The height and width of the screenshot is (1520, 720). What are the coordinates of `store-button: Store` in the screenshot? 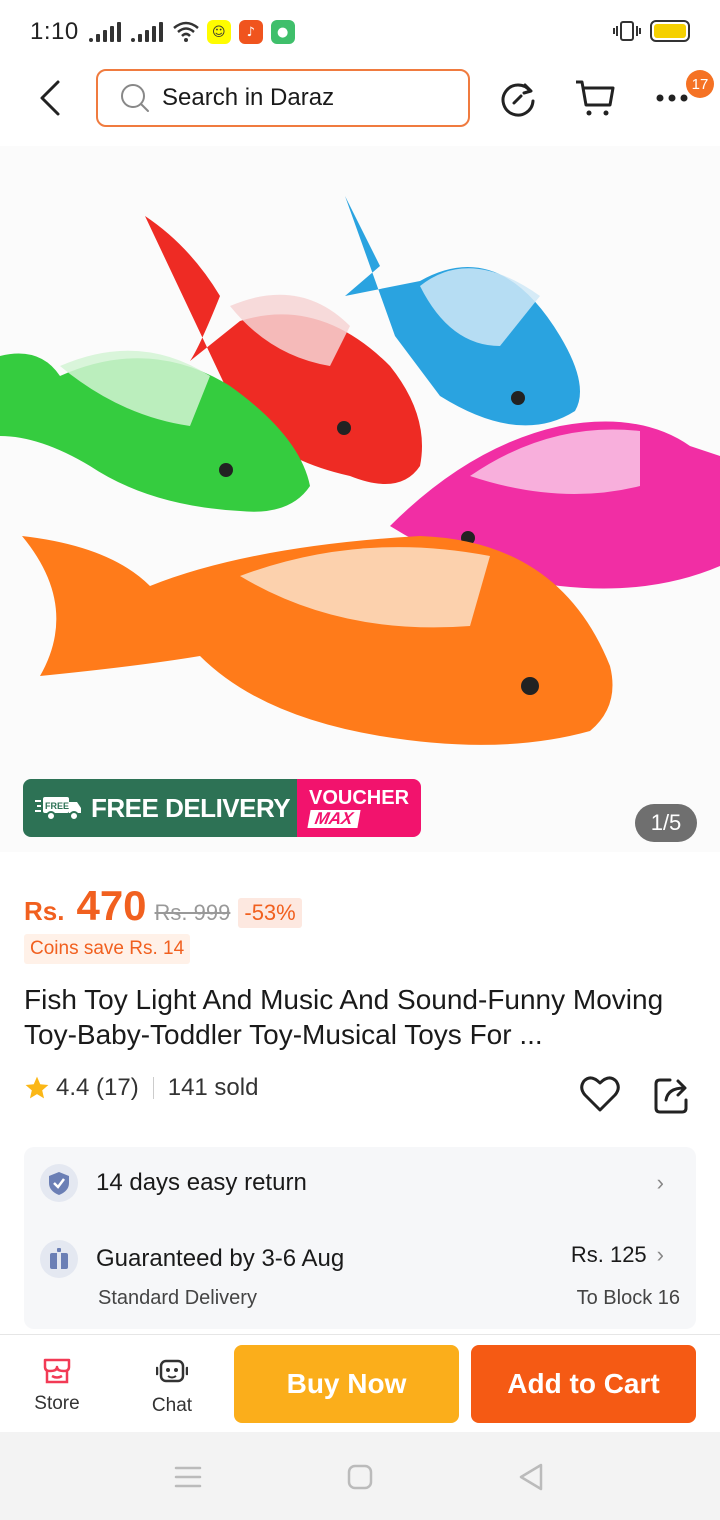 It's located at (57, 1386).